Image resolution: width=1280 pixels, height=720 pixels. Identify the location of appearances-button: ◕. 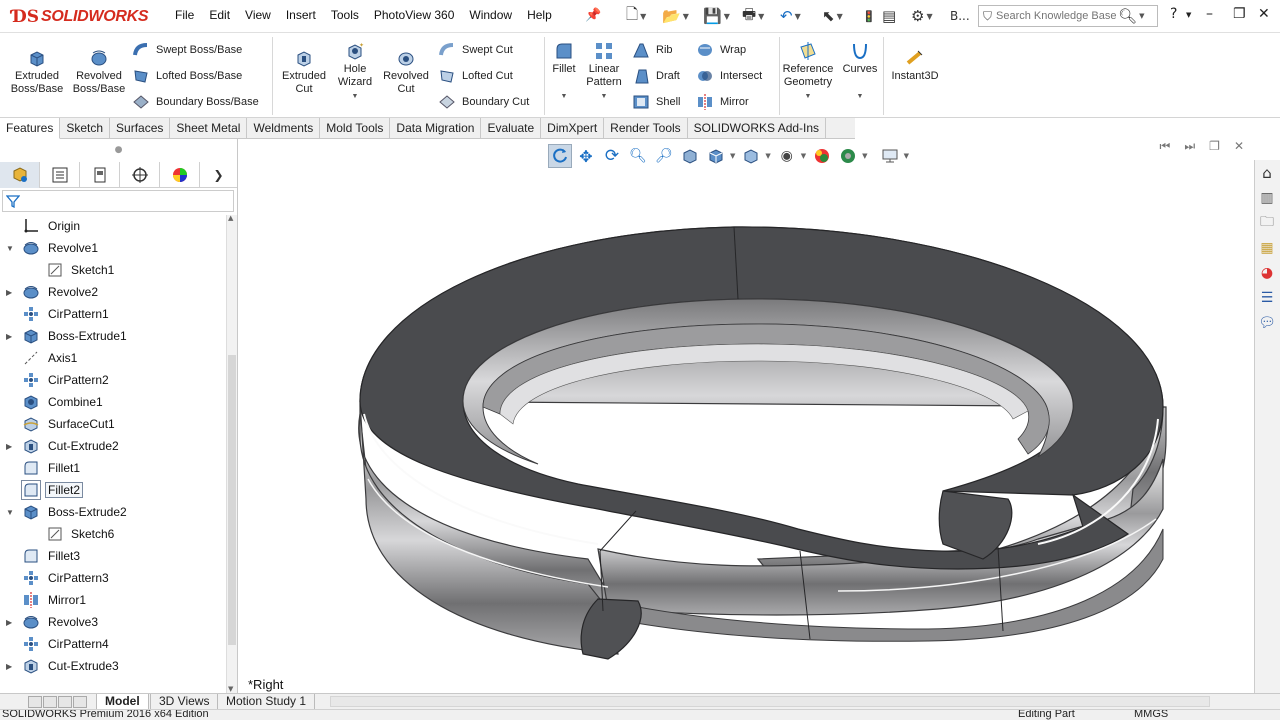
(1267, 273).